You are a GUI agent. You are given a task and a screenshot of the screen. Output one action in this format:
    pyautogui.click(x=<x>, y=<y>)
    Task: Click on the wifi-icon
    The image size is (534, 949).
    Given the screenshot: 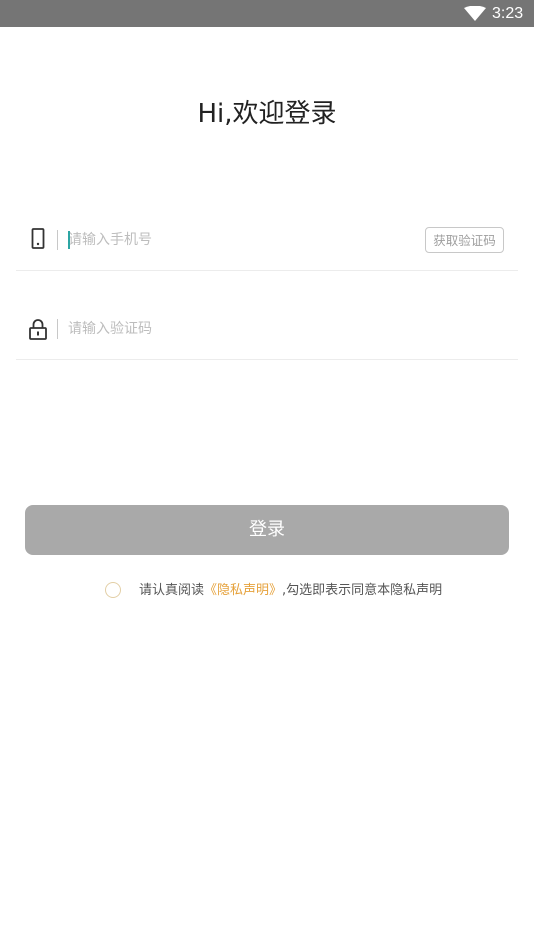 What is the action you would take?
    pyautogui.click(x=475, y=13)
    